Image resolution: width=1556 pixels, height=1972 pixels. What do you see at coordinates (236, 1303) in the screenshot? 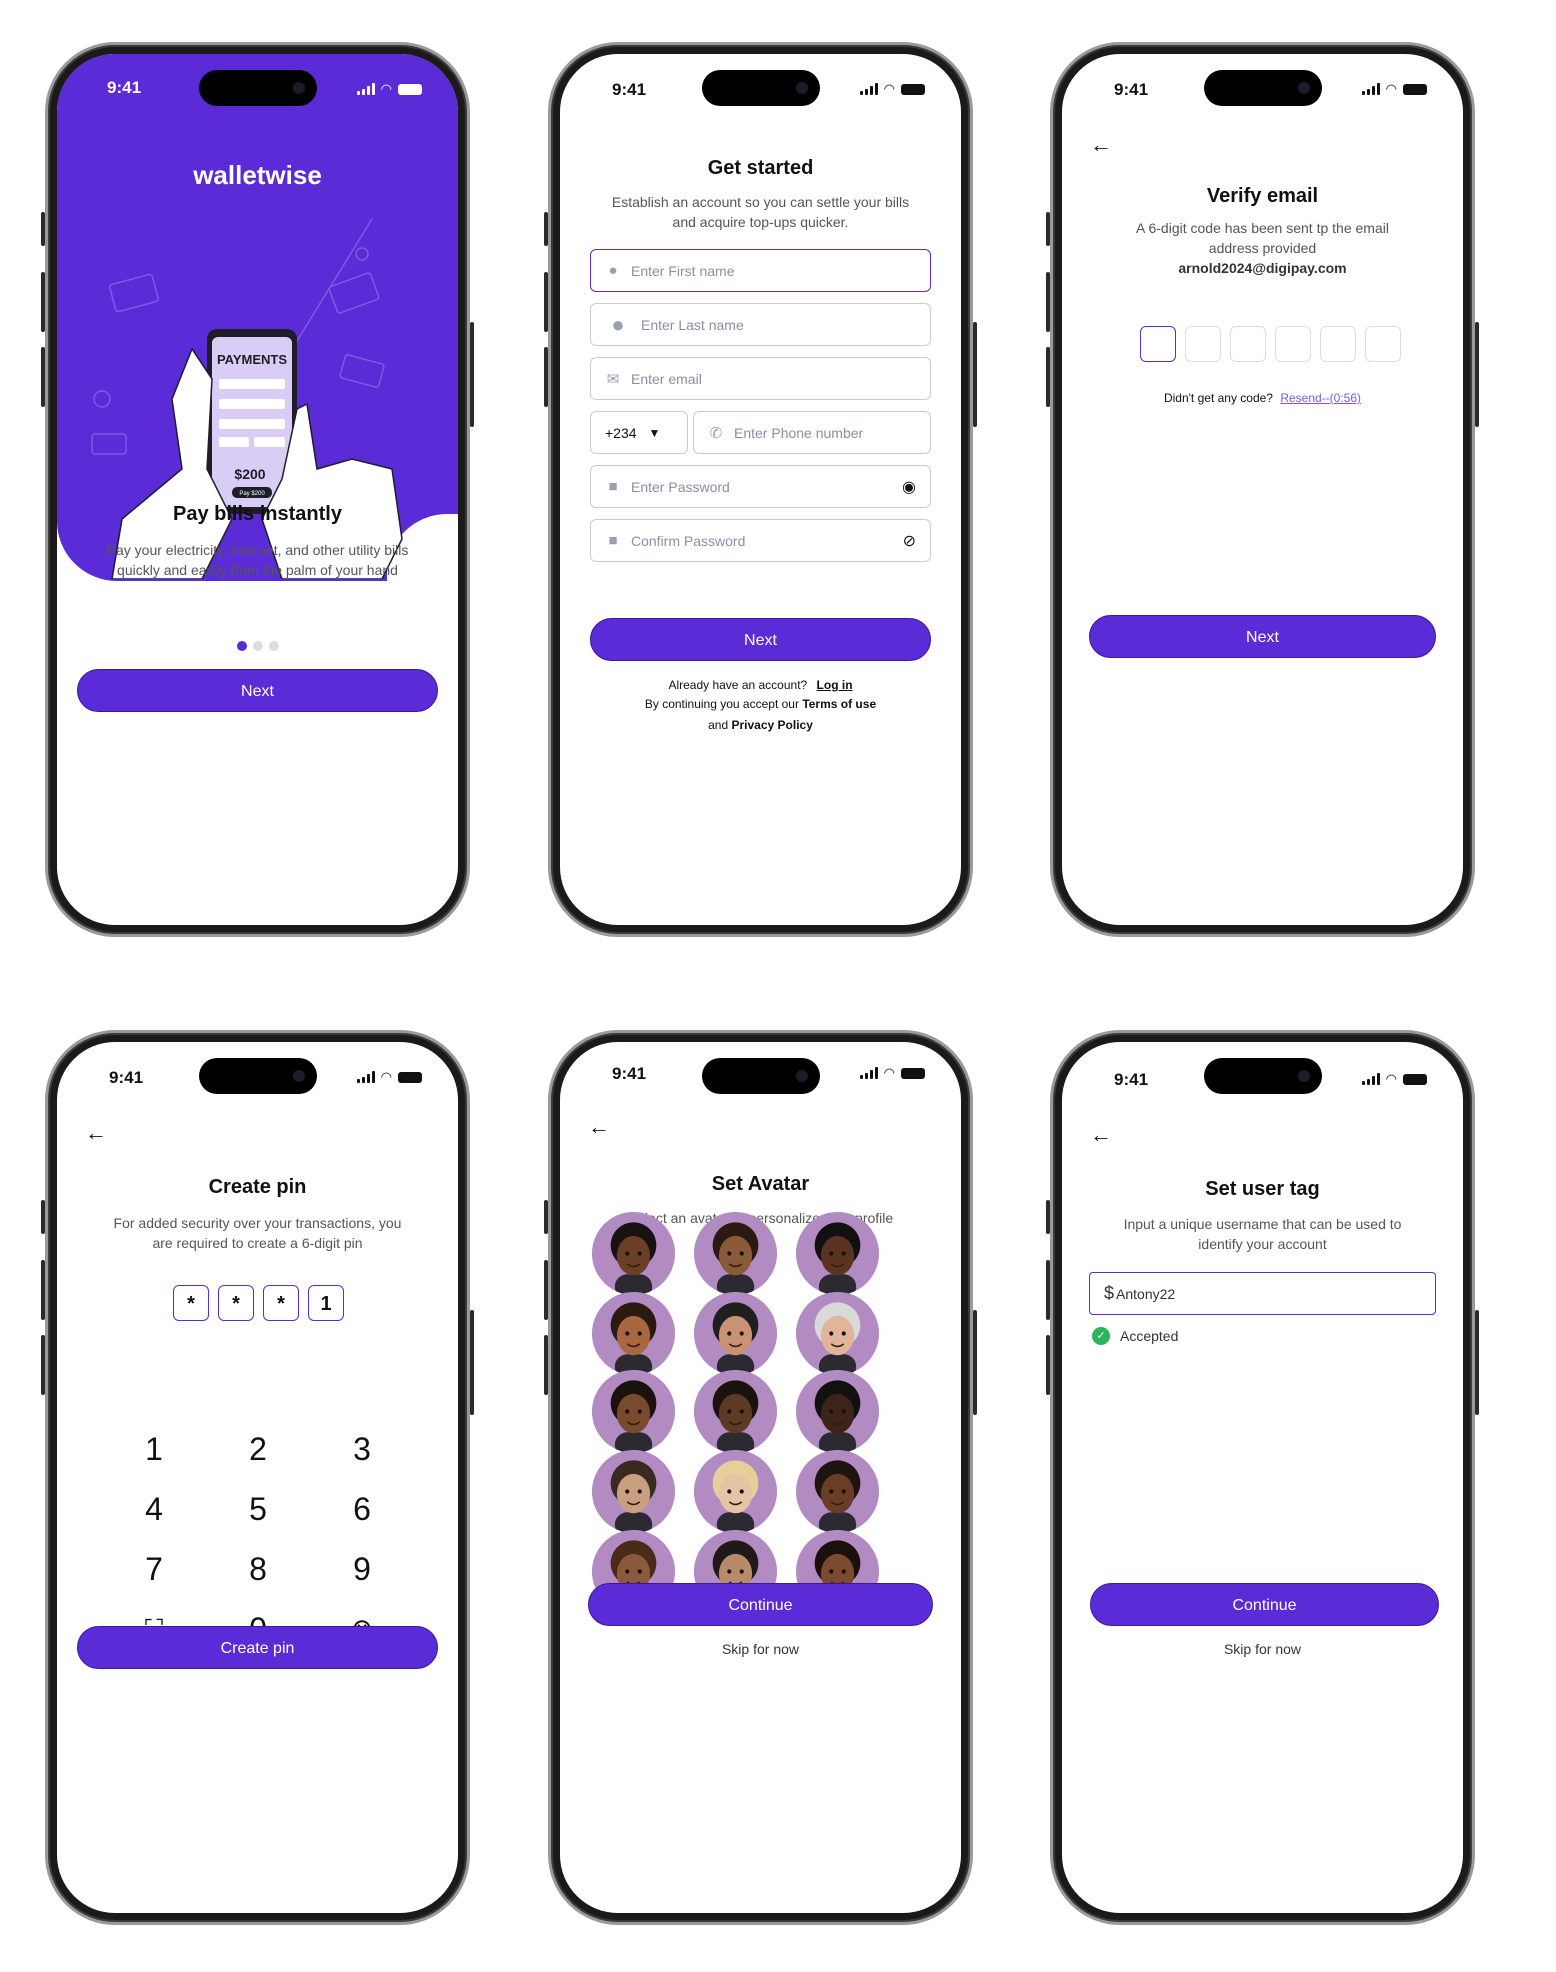
I see `pin-digit-2: *` at bounding box center [236, 1303].